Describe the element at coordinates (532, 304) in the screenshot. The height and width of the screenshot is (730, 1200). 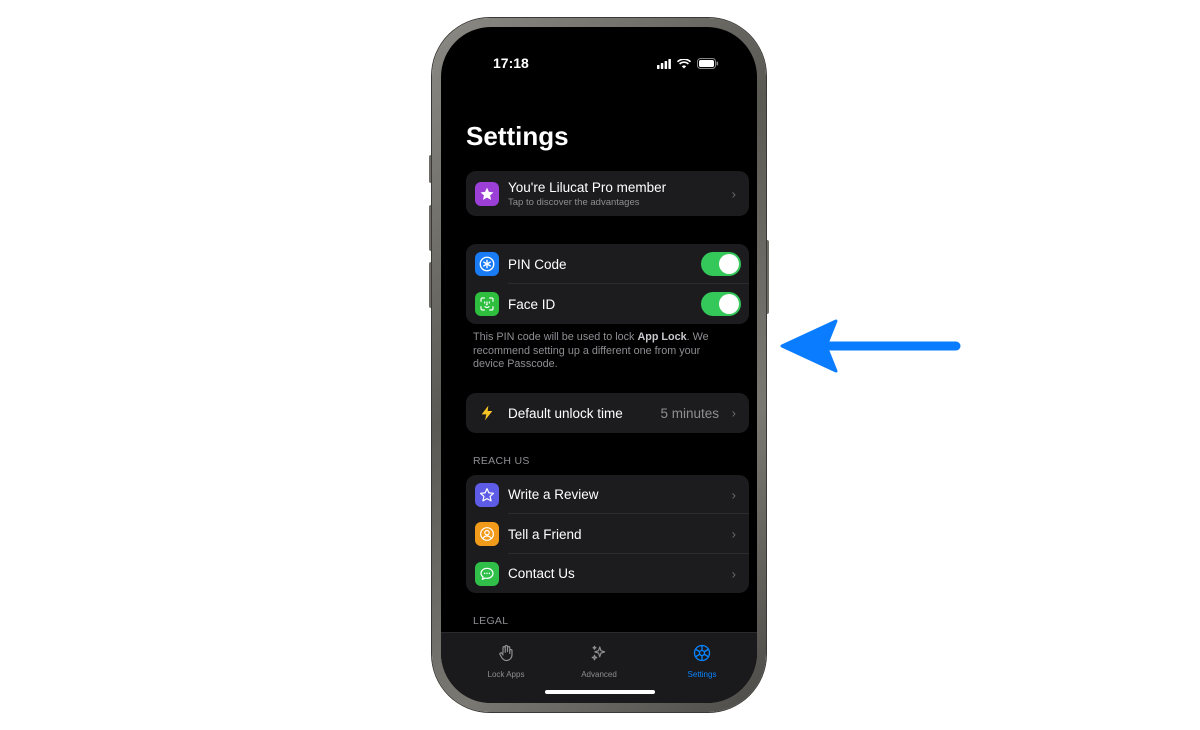
I see `face-id-label: Face ID` at that location.